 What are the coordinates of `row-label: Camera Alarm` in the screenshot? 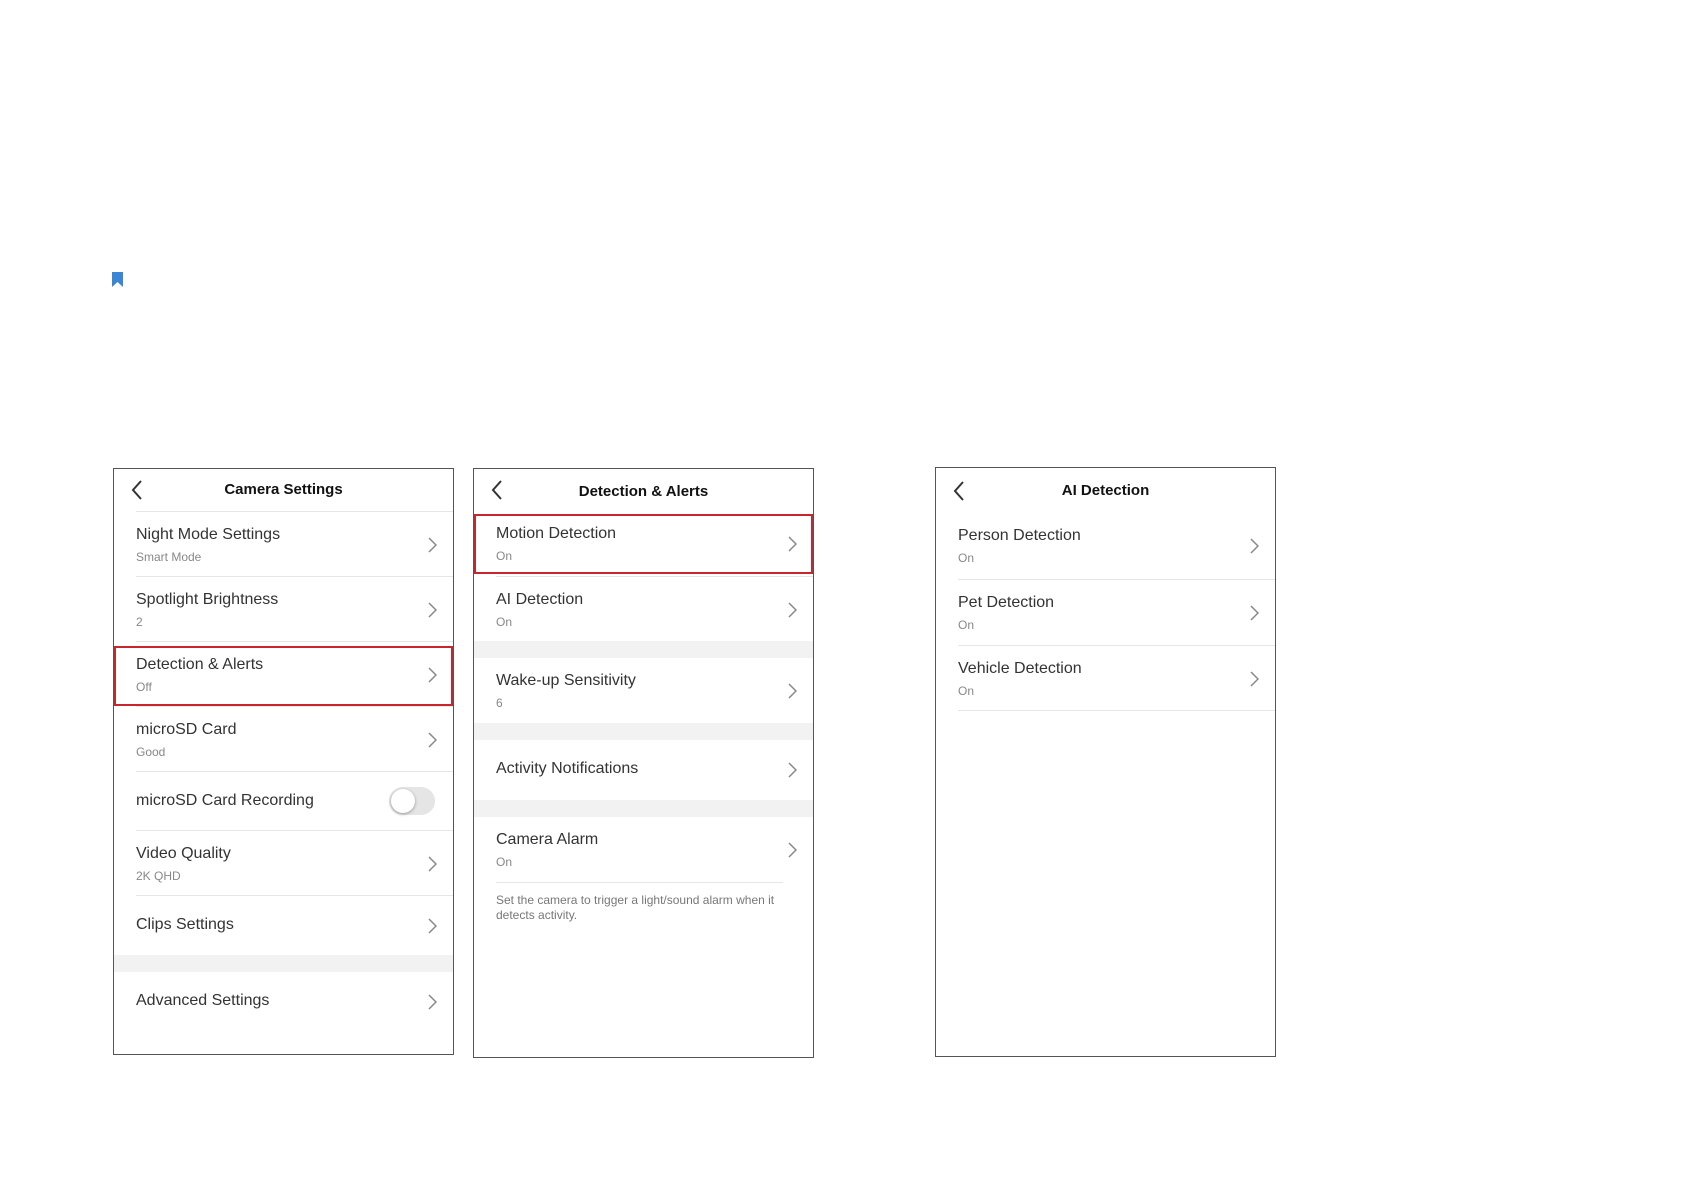 It's located at (547, 839).